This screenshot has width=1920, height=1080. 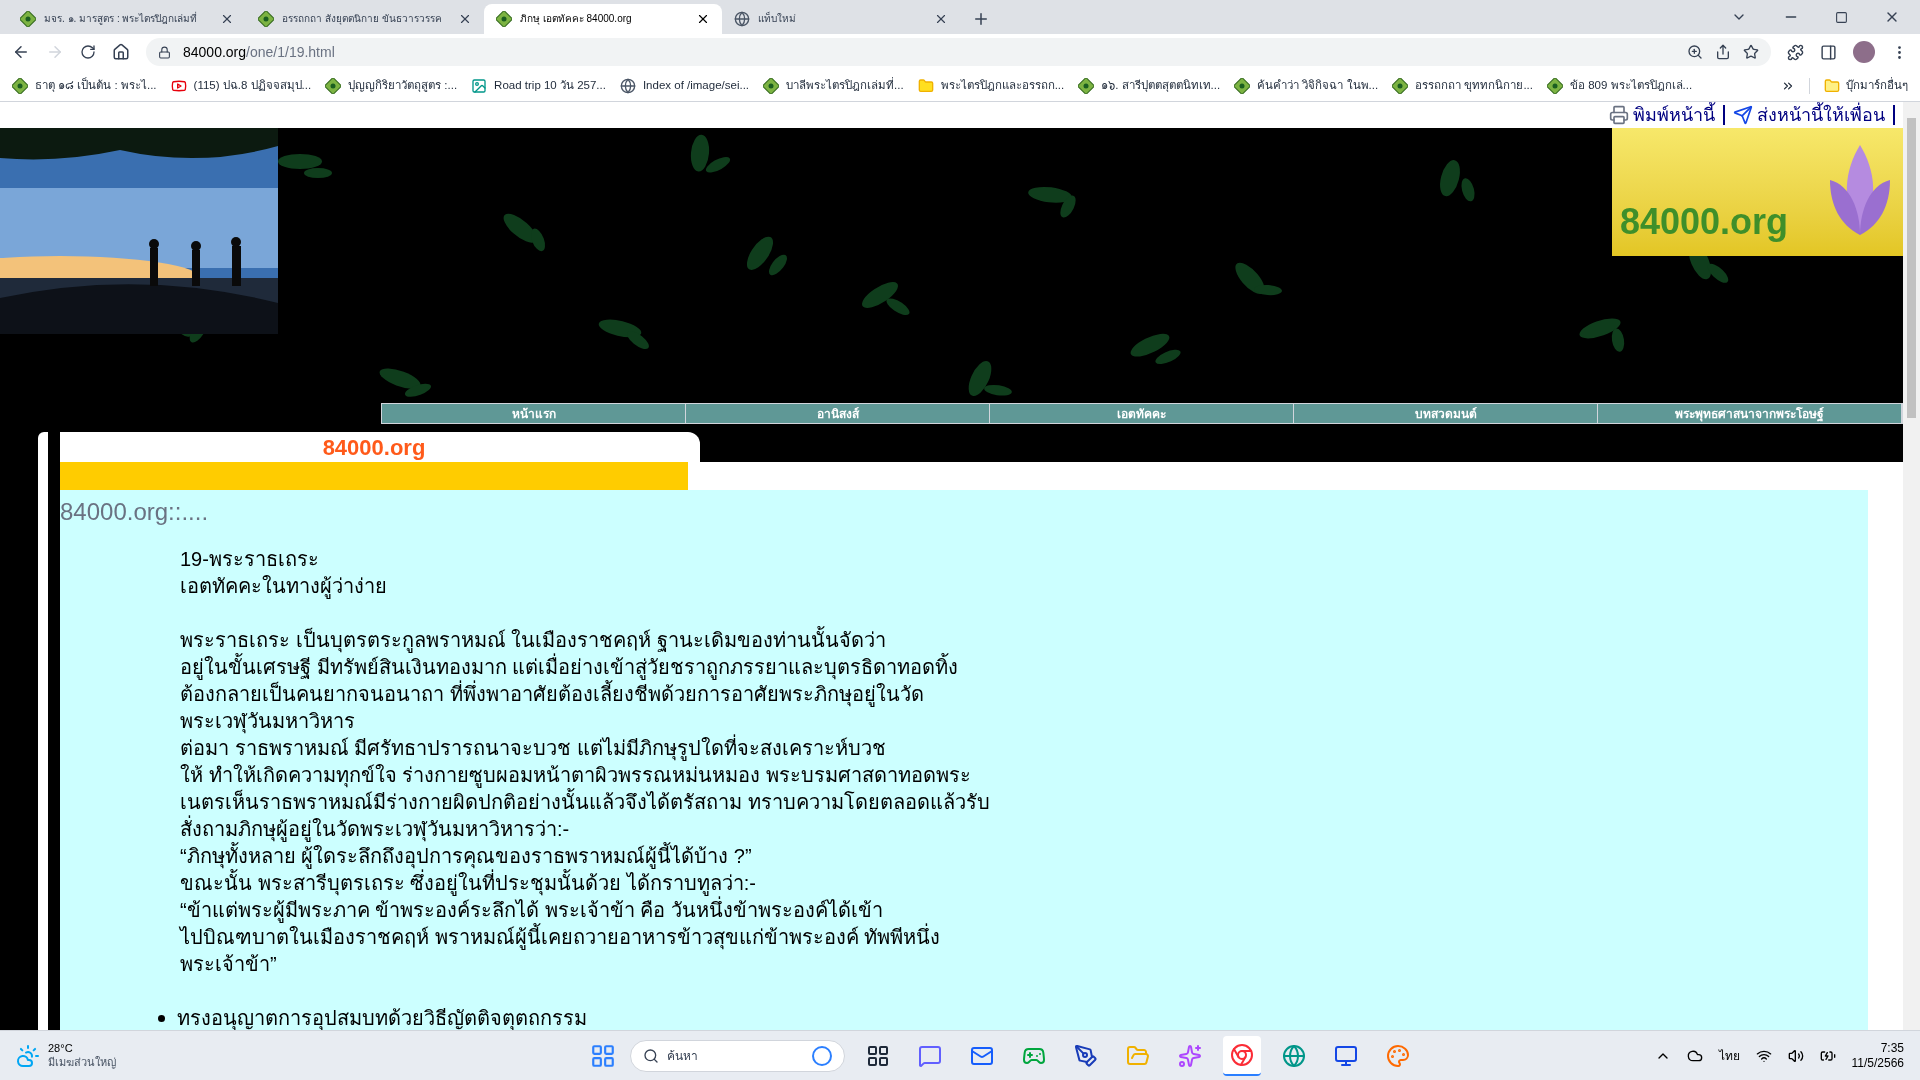 What do you see at coordinates (28, 1055) in the screenshot?
I see `weather-icon` at bounding box center [28, 1055].